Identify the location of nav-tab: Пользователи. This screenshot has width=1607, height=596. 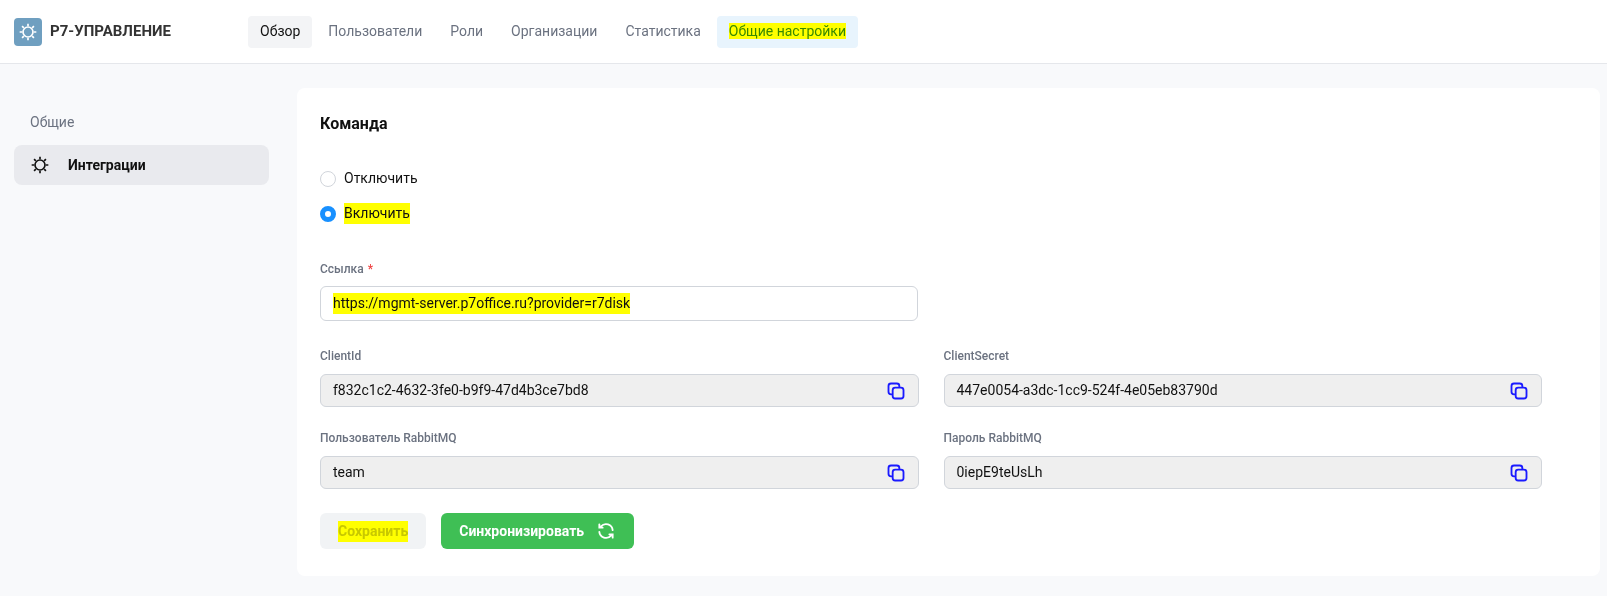
(375, 31).